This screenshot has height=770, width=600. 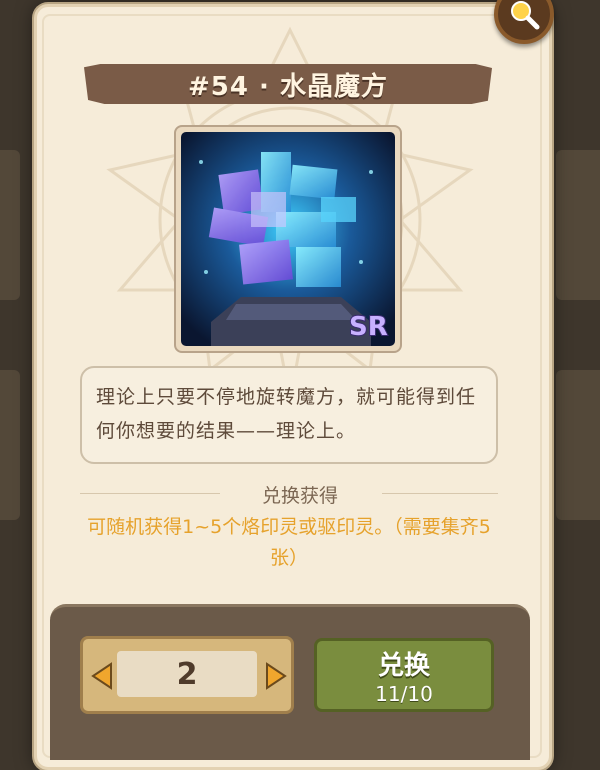 I want to click on rarity-badge: SR, so click(x=368, y=327).